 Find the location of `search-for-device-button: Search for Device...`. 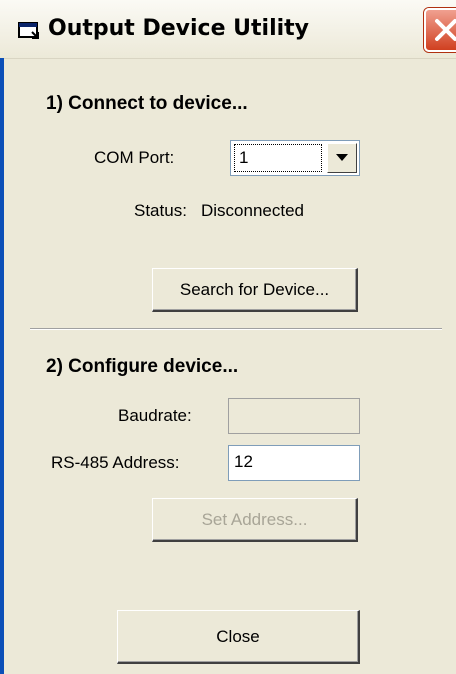

search-for-device-button: Search for Device... is located at coordinates (255, 290).